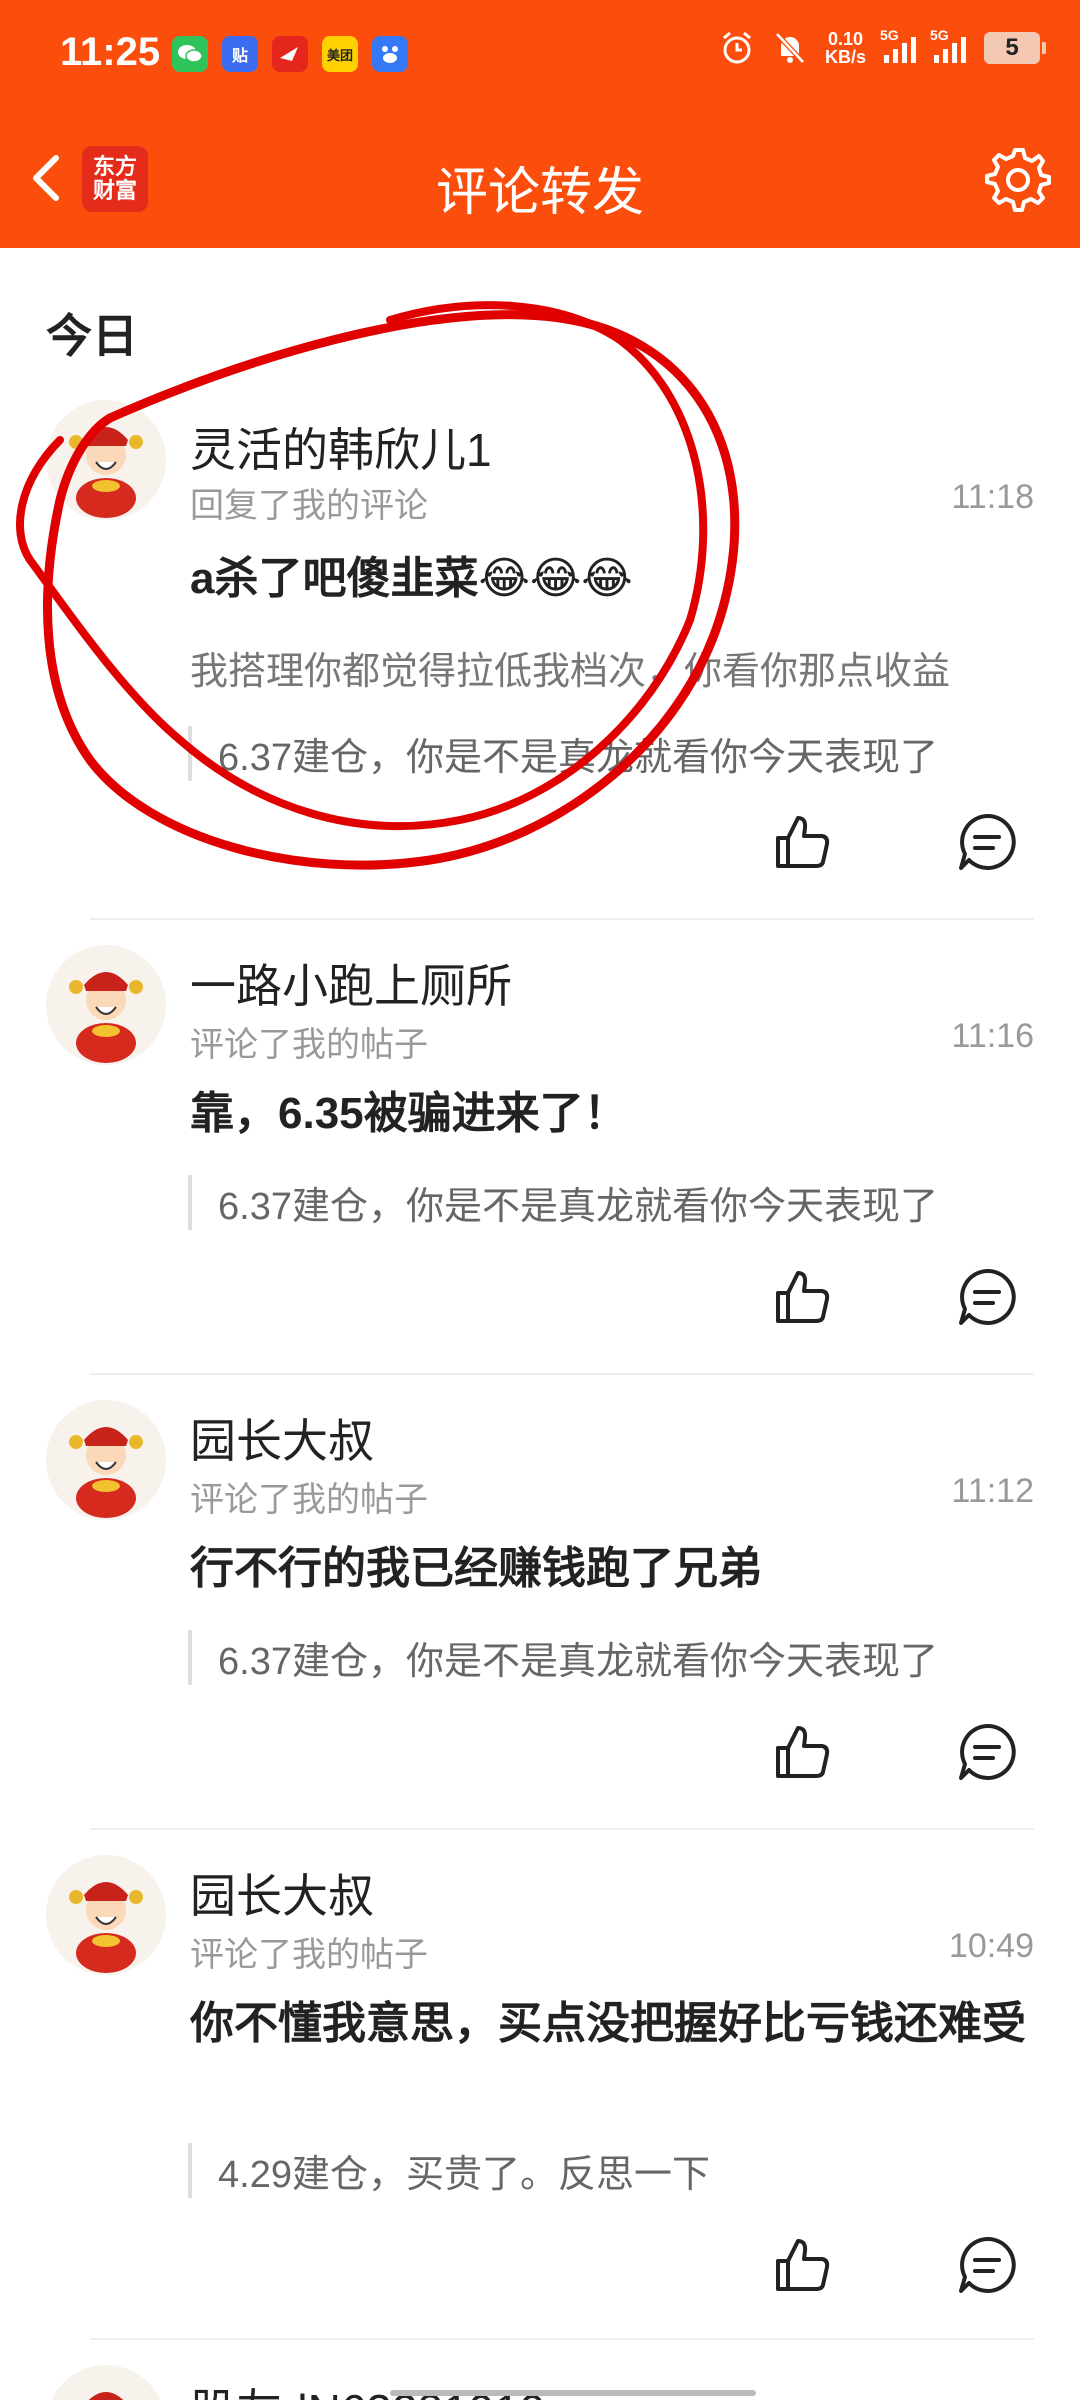 This screenshot has height=2400, width=1080. What do you see at coordinates (409, 1113) in the screenshot?
I see `comment-text: 靠，6.35被骗进来了！` at bounding box center [409, 1113].